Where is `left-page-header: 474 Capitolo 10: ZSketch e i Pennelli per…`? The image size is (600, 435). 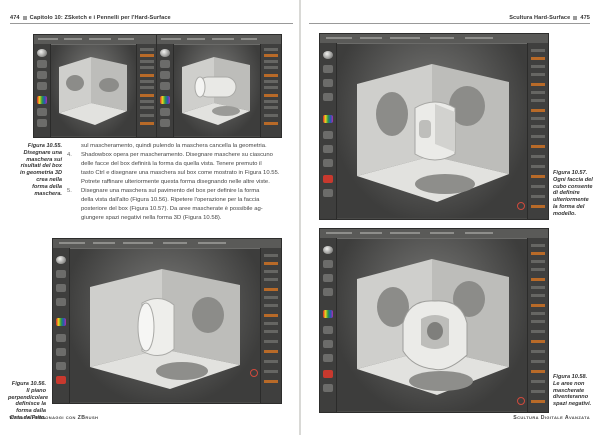
left-page-header: 474 Capitolo 10: ZSketch e i Pennelli per… is located at coordinates (90, 18).